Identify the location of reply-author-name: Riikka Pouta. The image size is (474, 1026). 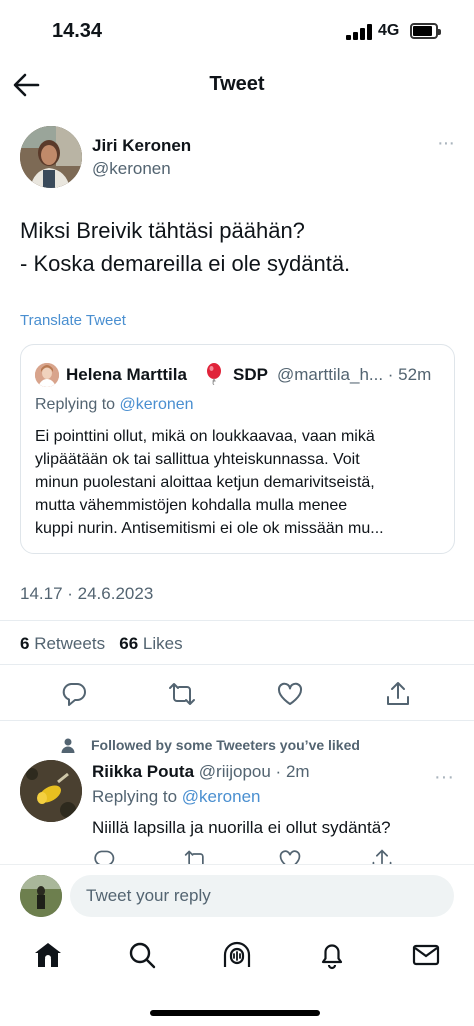
(143, 771).